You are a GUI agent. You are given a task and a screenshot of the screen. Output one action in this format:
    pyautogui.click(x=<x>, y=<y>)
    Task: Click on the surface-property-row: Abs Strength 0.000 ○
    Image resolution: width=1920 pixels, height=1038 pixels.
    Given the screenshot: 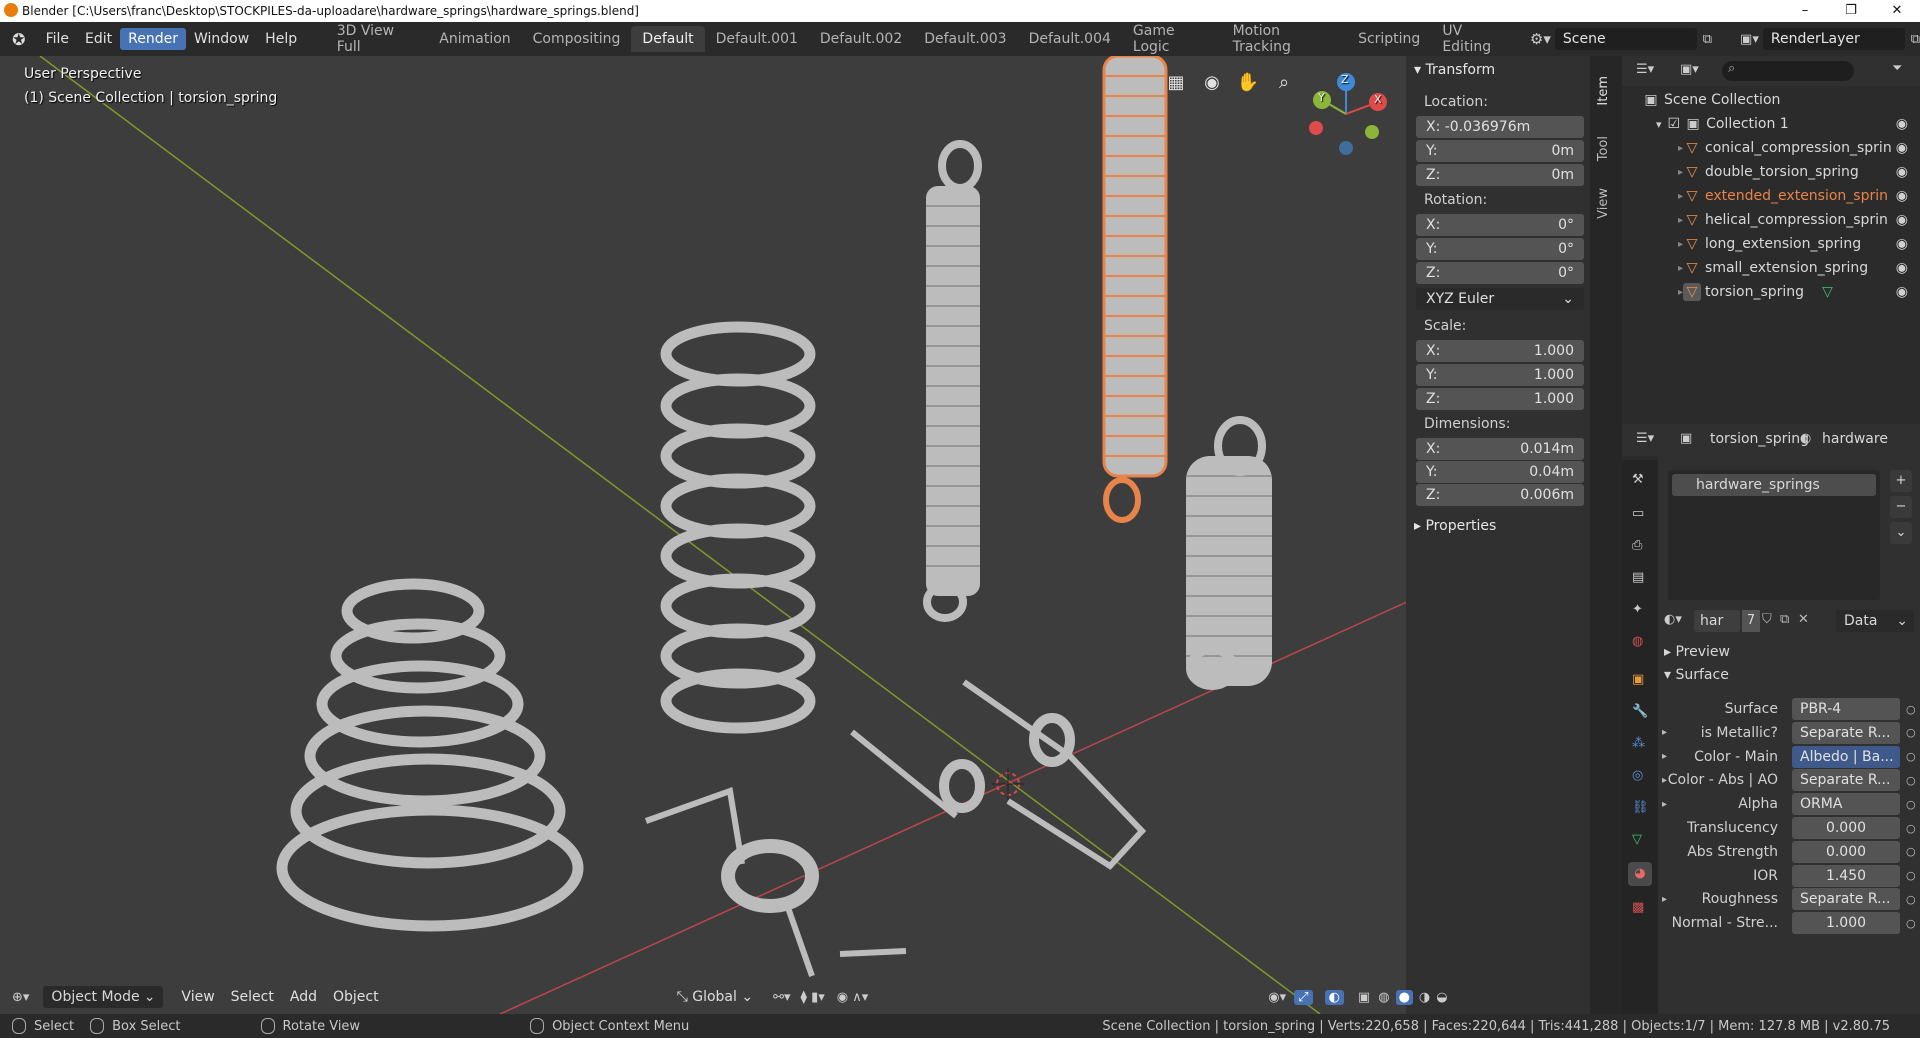 What is the action you would take?
    pyautogui.click(x=1789, y=852)
    